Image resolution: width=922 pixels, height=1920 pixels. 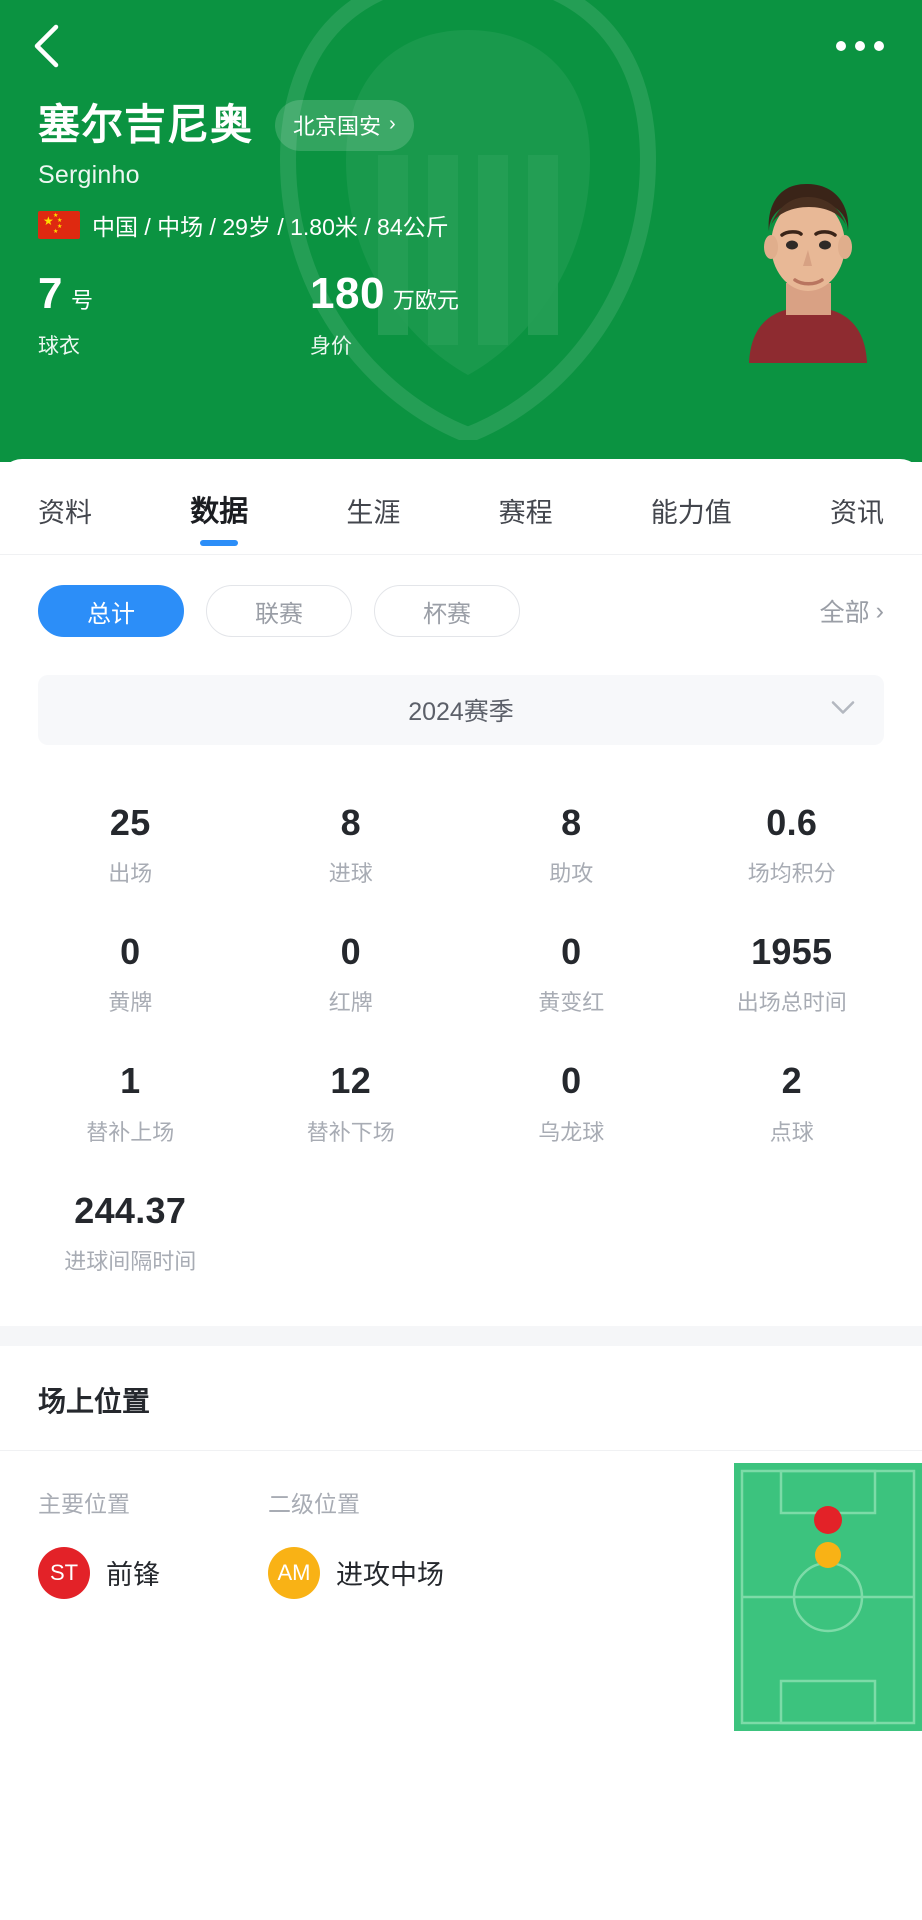 I want to click on player-photo-illustration, so click(x=808, y=264).